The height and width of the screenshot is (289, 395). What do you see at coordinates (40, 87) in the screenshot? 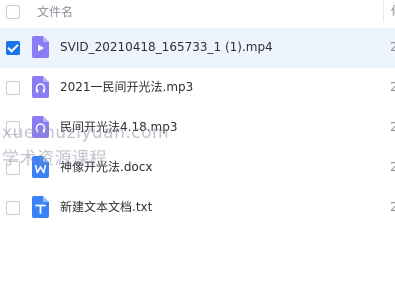
I see `audio-file-icon` at bounding box center [40, 87].